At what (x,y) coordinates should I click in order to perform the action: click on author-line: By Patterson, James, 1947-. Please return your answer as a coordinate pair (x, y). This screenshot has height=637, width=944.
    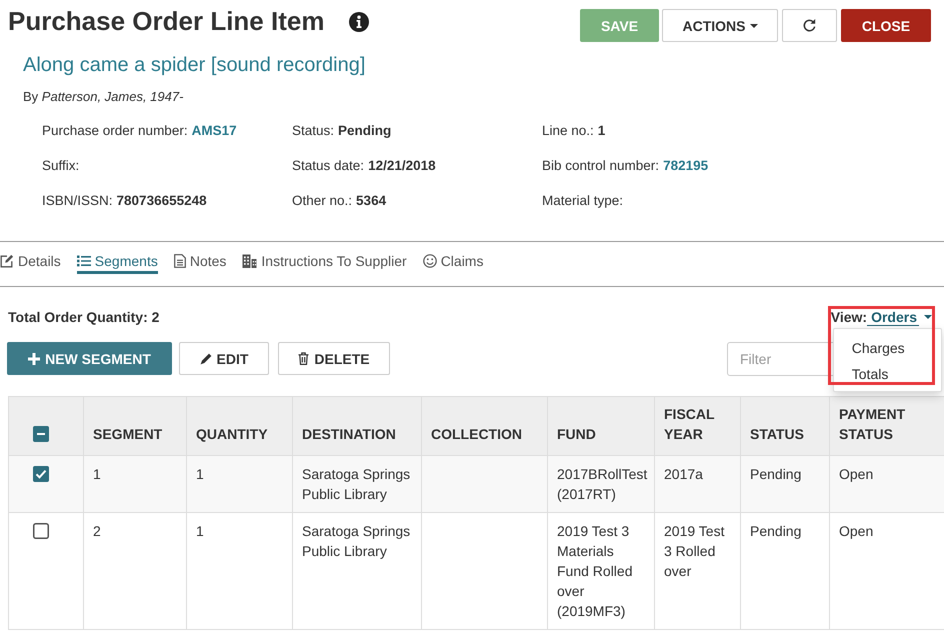
    Looking at the image, I should click on (103, 97).